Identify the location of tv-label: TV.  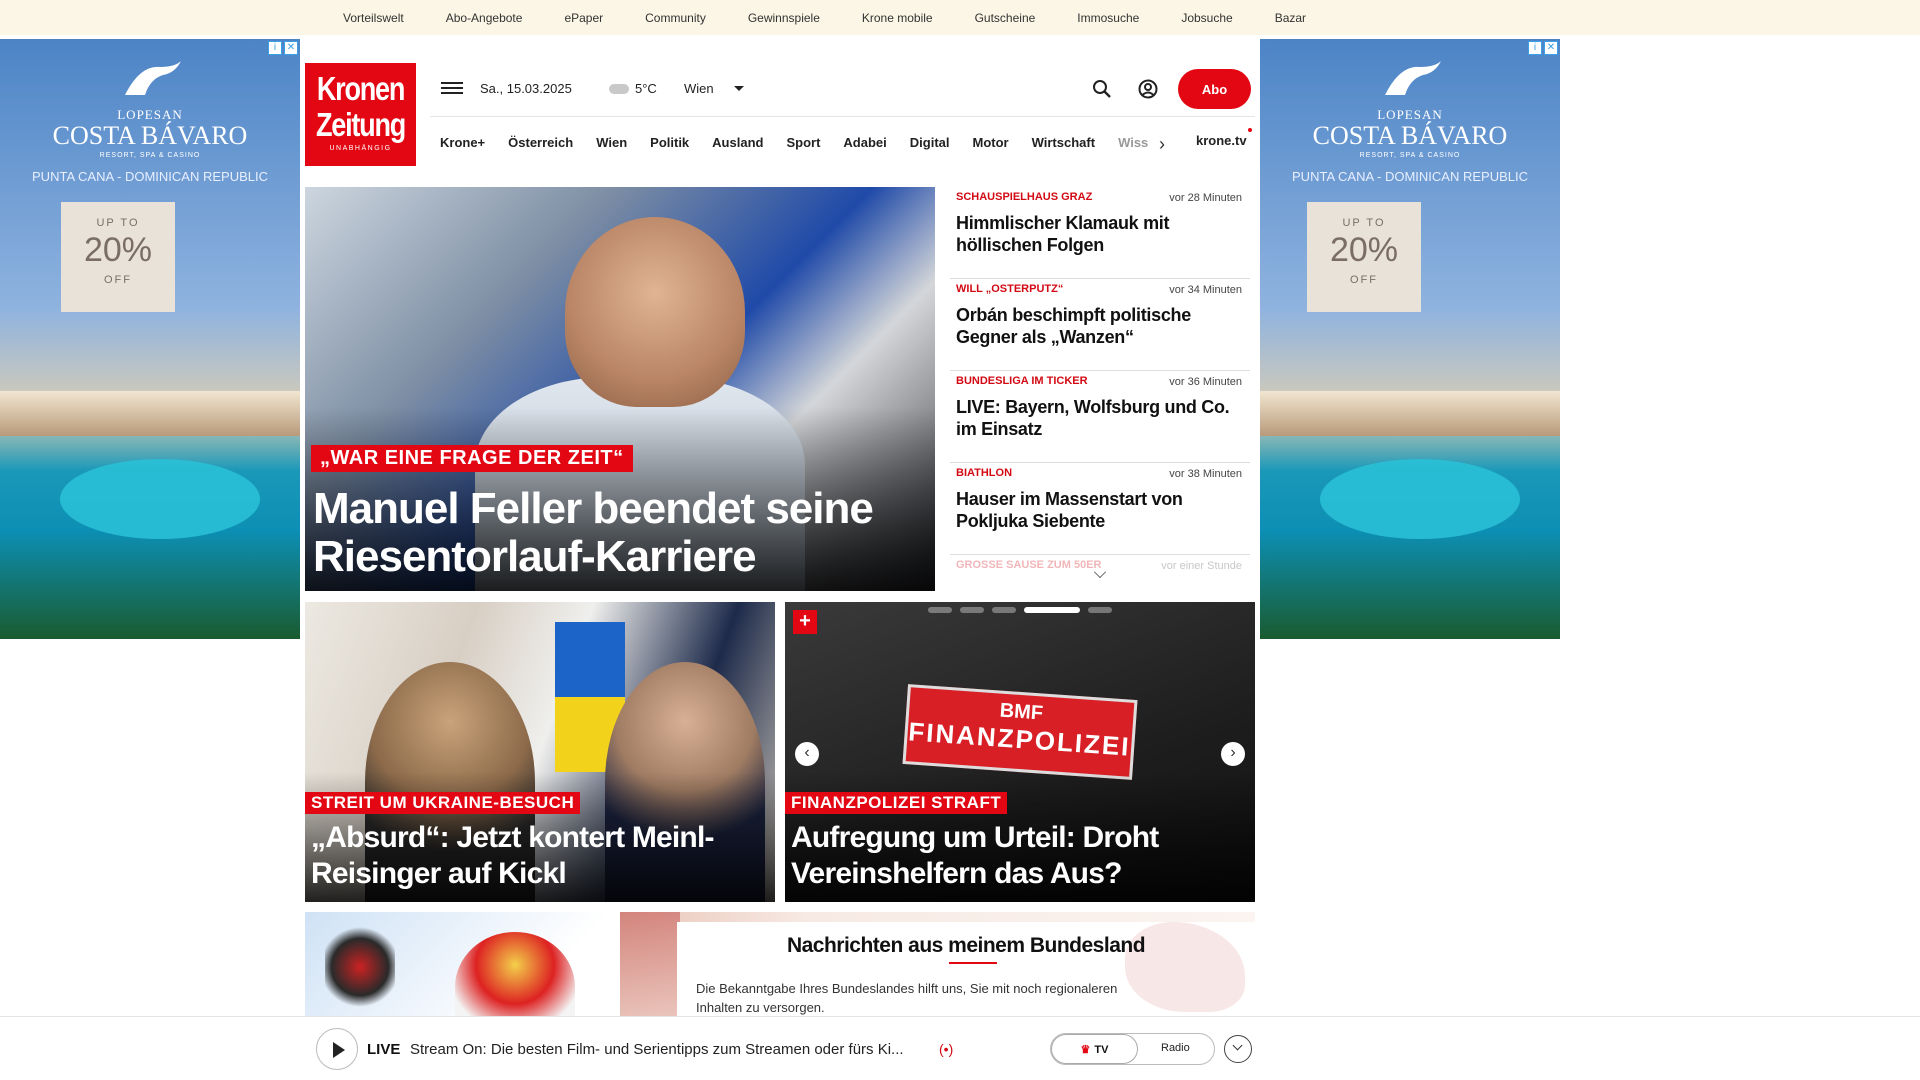
(1101, 1049).